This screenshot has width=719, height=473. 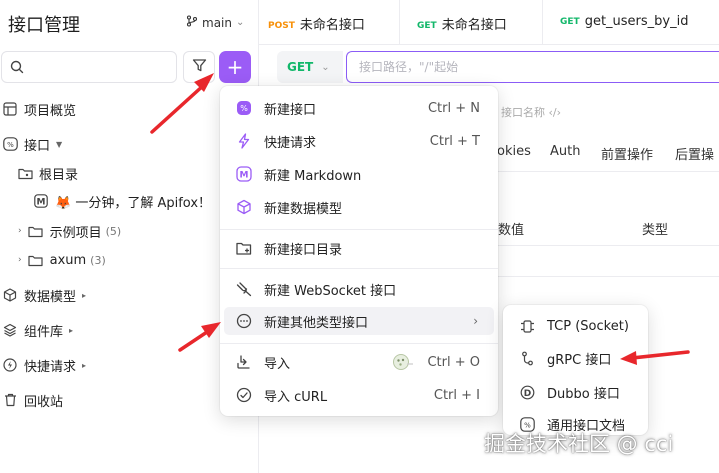 I want to click on menu-item-new-other-types: 新建其他类型接口 ›, so click(x=359, y=321).